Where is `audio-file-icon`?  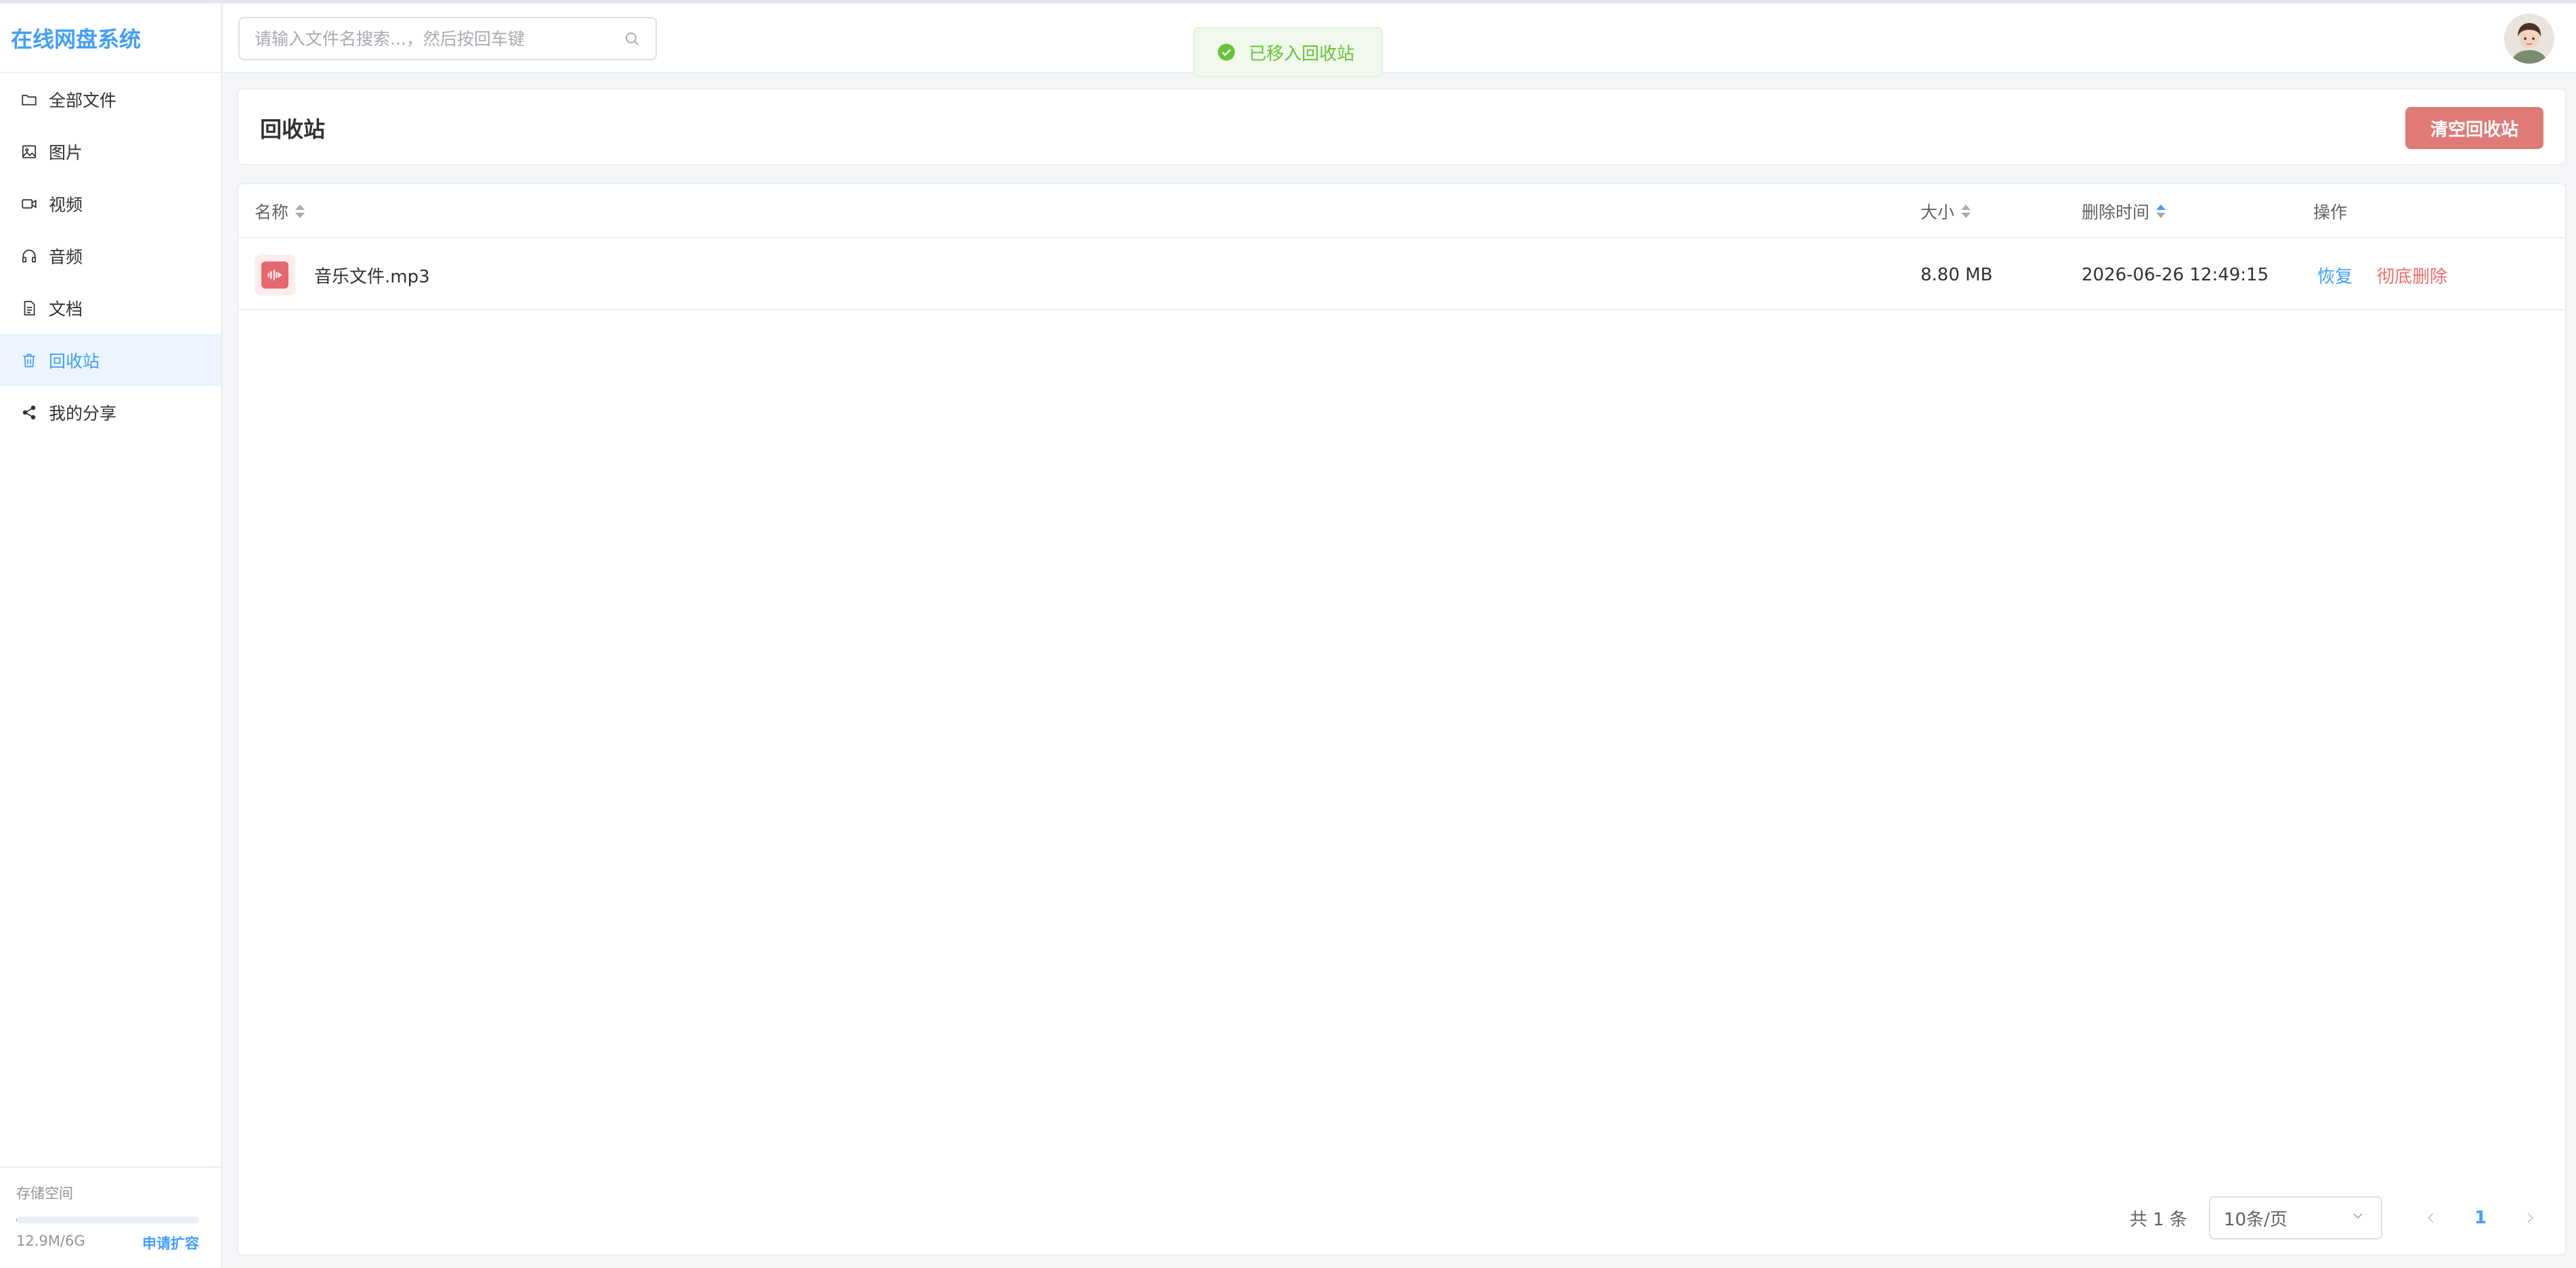
audio-file-icon is located at coordinates (275, 275).